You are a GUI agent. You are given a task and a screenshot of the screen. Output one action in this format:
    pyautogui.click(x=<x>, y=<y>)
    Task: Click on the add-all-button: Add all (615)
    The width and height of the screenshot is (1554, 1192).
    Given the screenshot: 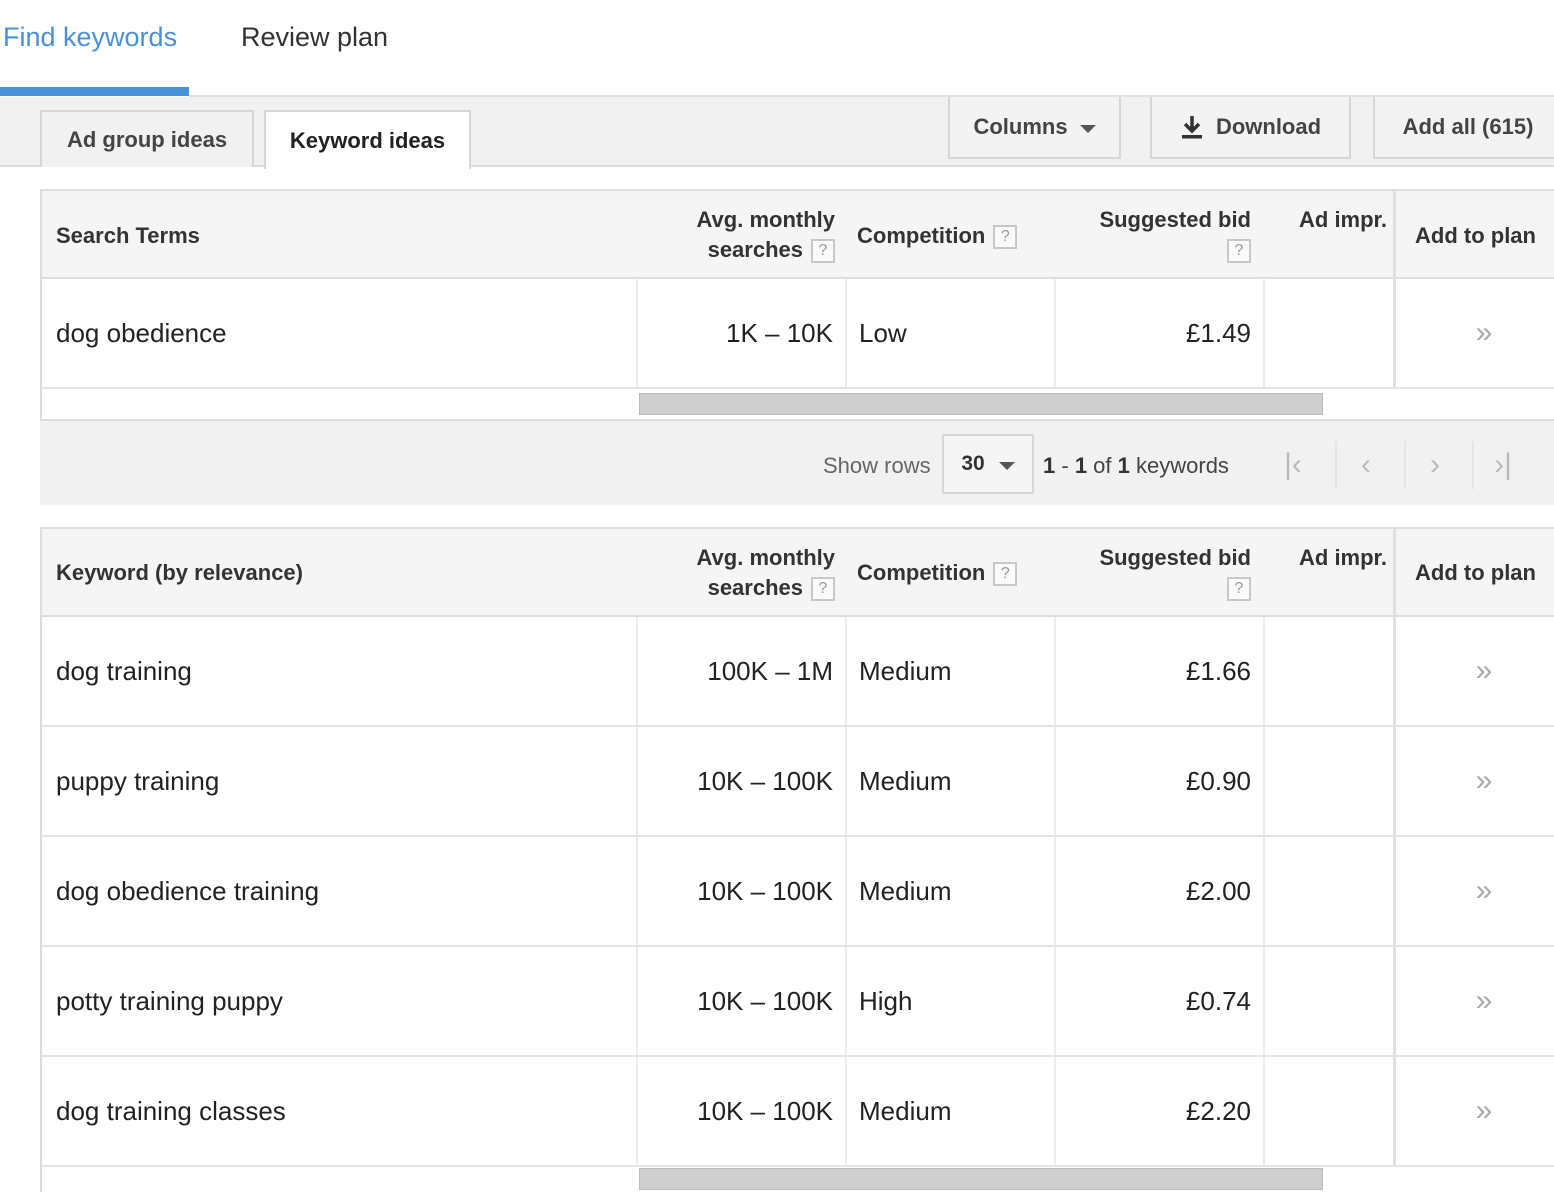 What is the action you would take?
    pyautogui.click(x=1463, y=128)
    